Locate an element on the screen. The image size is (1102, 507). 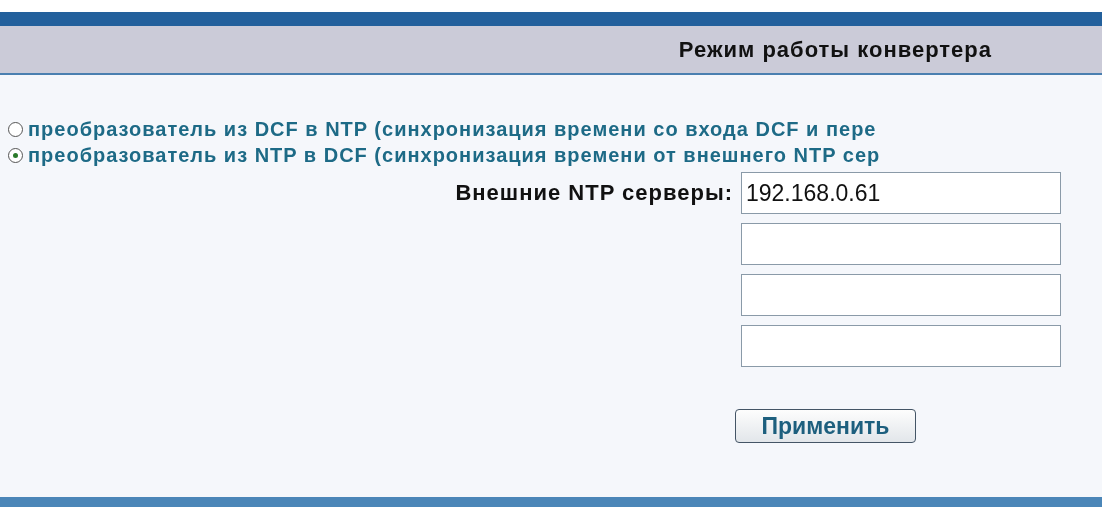
field-label: Внешние NTP серверы: is located at coordinates (594, 193).